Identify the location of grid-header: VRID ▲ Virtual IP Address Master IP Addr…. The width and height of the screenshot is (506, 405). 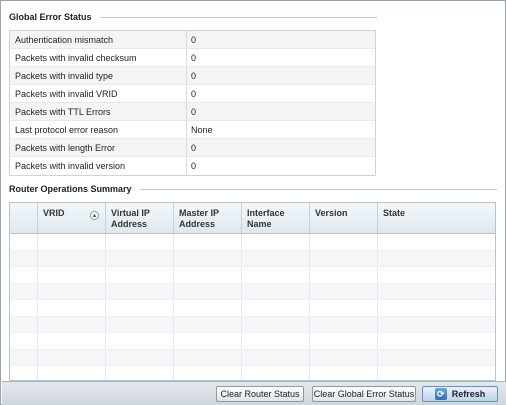
(252, 218).